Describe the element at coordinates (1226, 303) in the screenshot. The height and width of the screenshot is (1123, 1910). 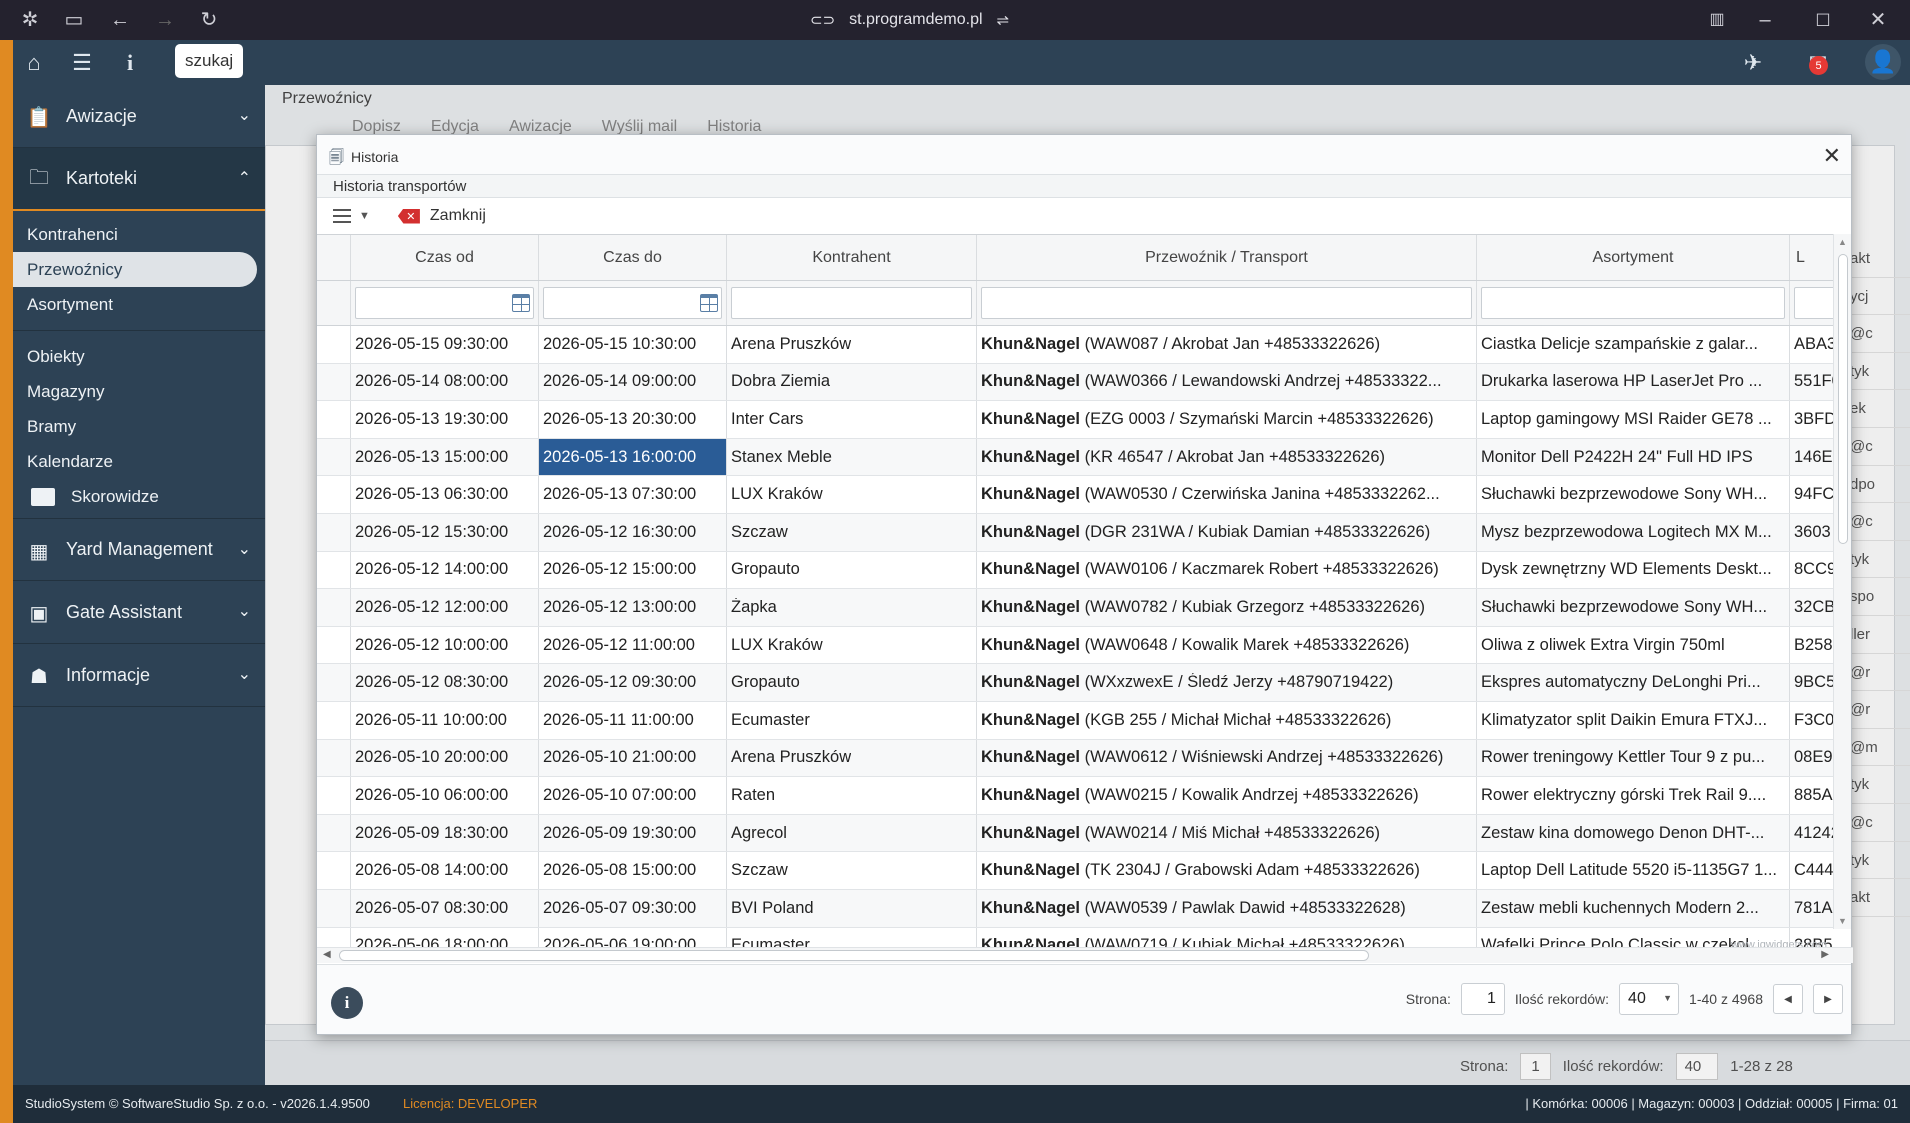
I see `filter-przewoznik-input` at that location.